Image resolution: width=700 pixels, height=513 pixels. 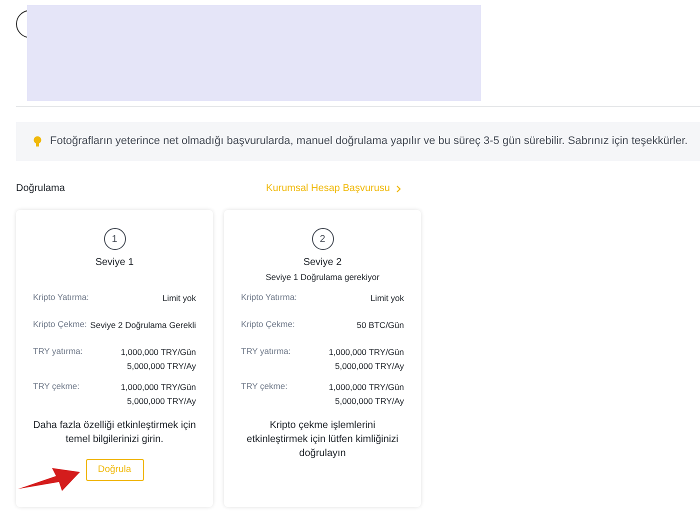 I want to click on step-number: 1, so click(x=115, y=239).